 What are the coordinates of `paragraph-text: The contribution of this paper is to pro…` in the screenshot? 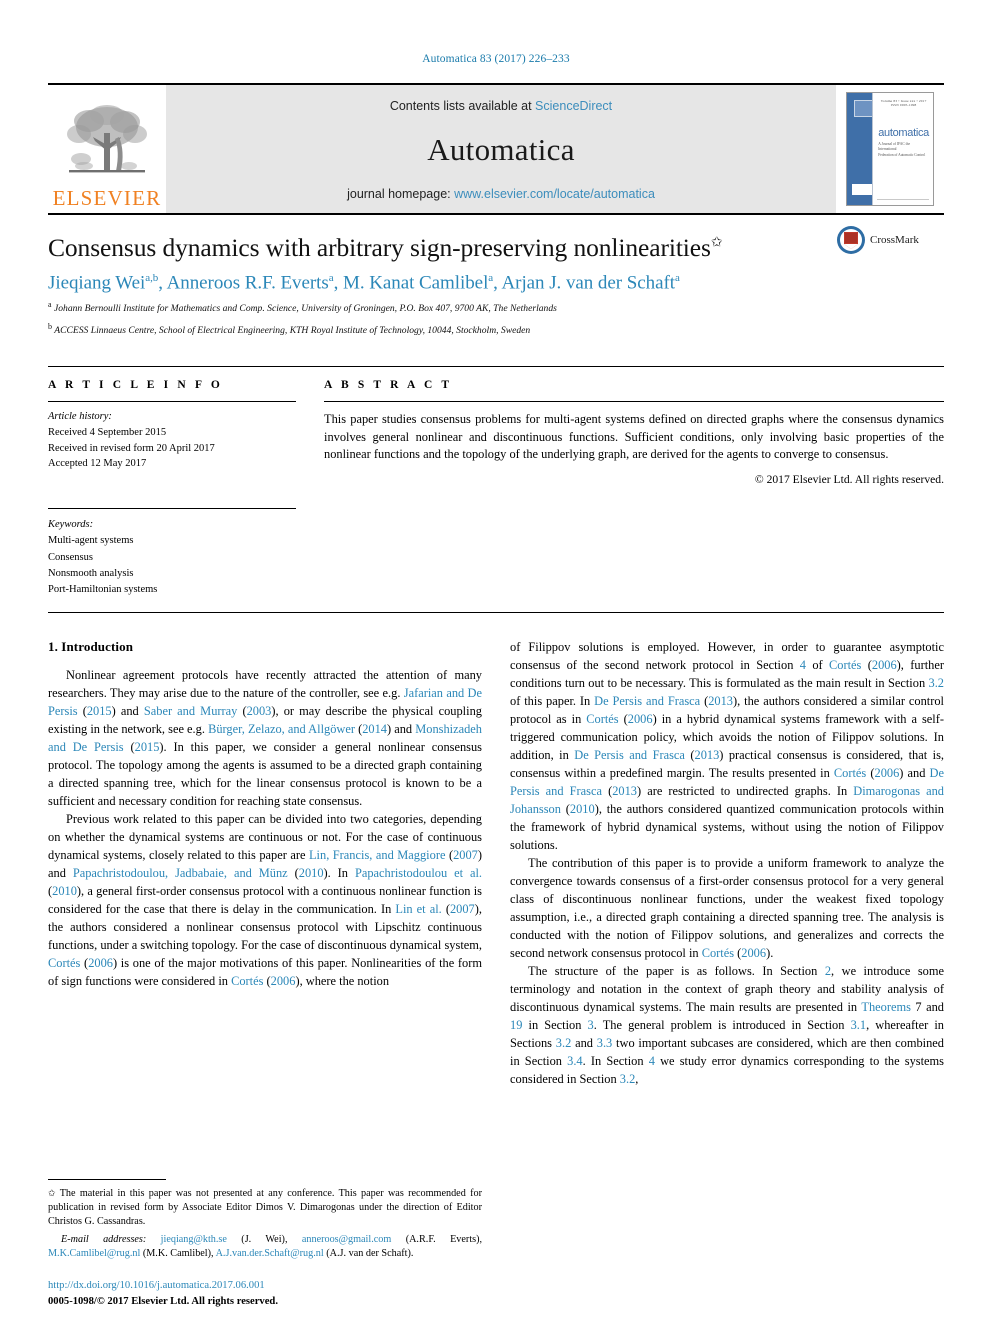 It's located at (727, 908).